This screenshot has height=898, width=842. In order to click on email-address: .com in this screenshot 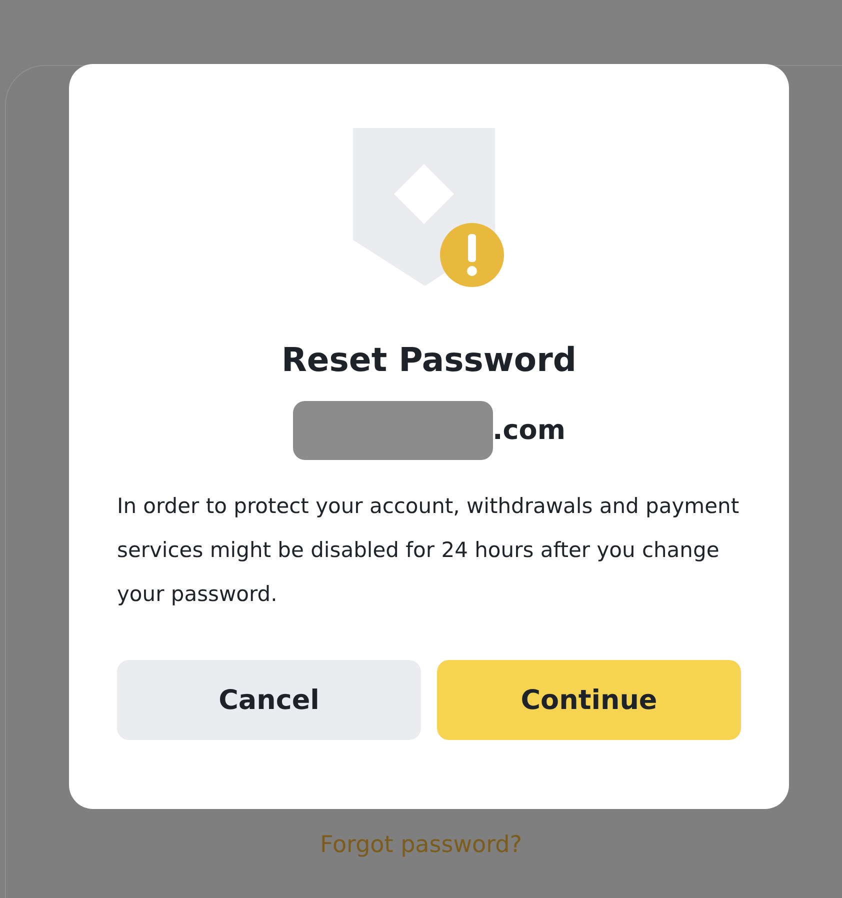, I will do `click(529, 430)`.